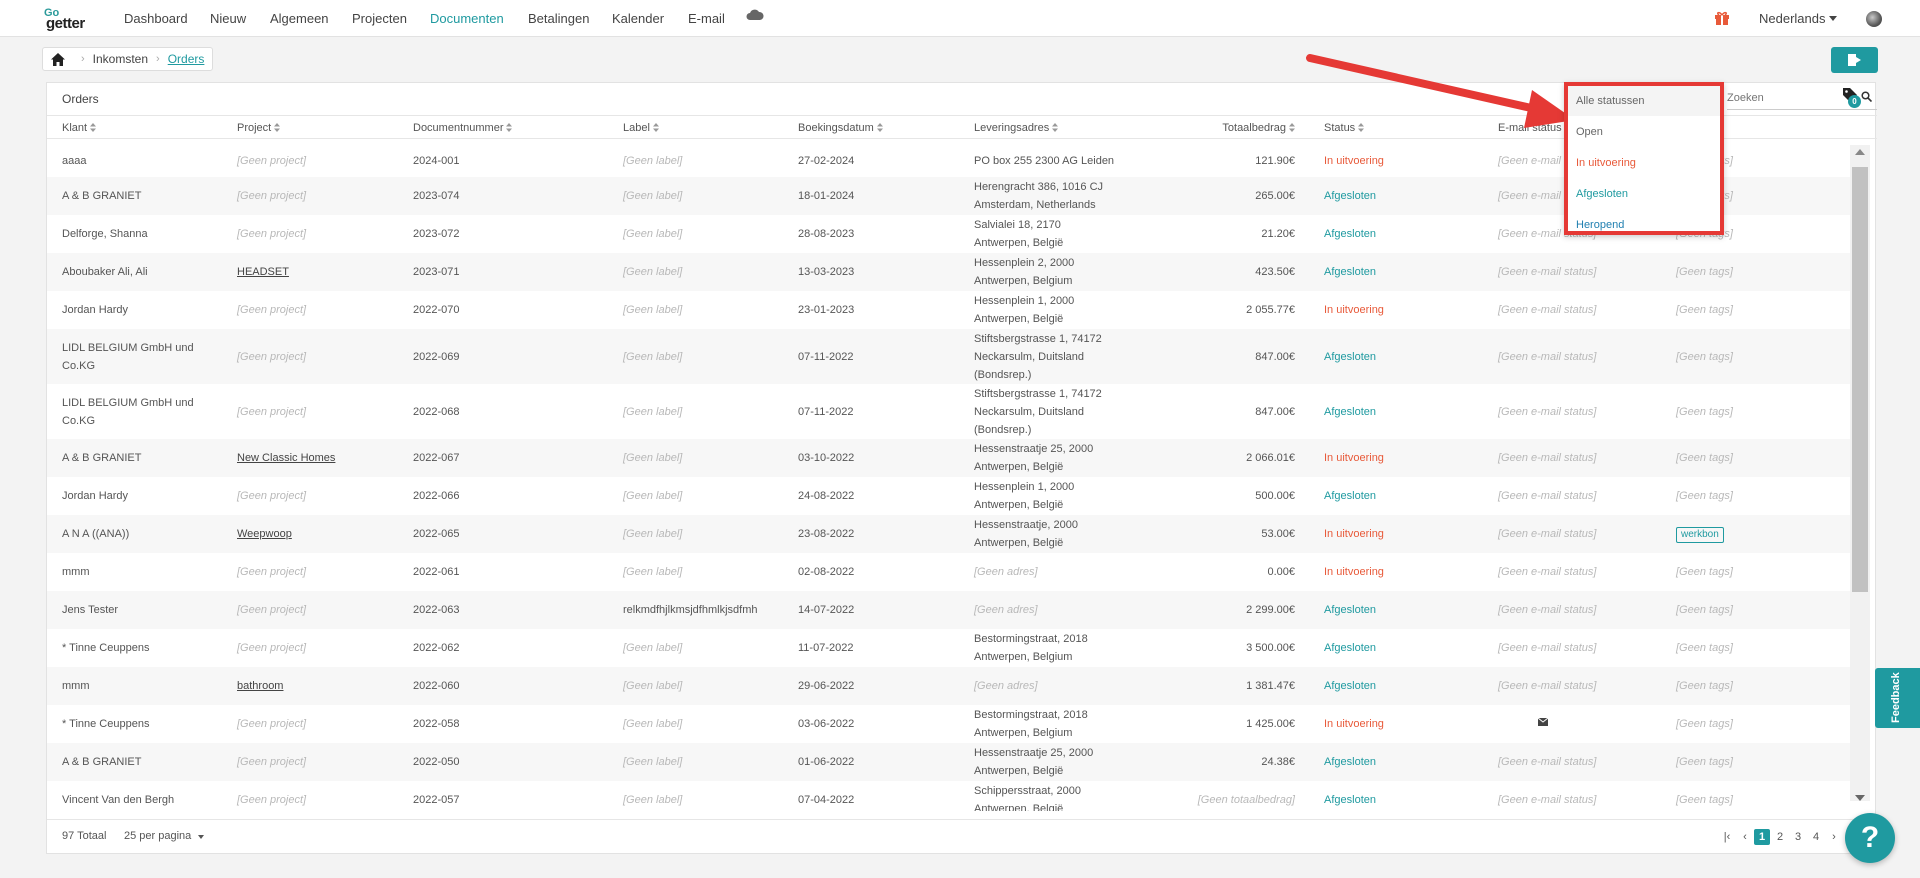  I want to click on scrollbar-thumb, so click(1860, 379).